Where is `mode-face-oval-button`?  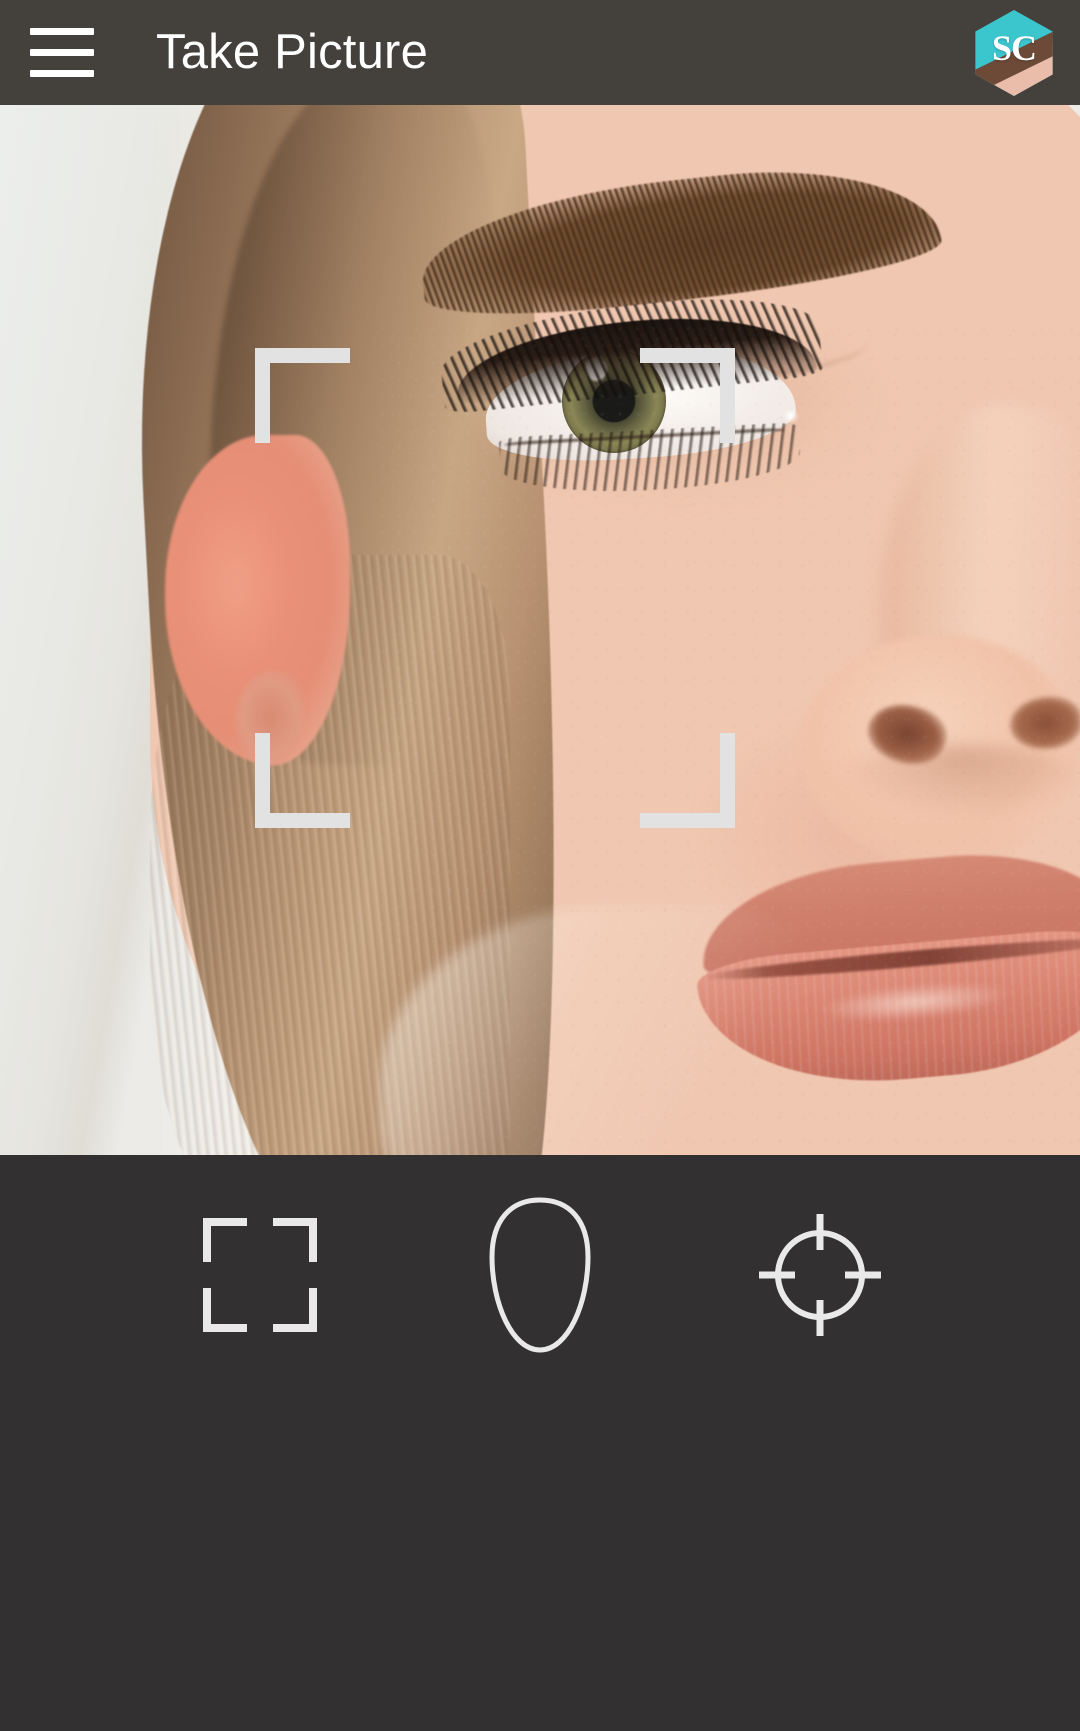 mode-face-oval-button is located at coordinates (540, 1275).